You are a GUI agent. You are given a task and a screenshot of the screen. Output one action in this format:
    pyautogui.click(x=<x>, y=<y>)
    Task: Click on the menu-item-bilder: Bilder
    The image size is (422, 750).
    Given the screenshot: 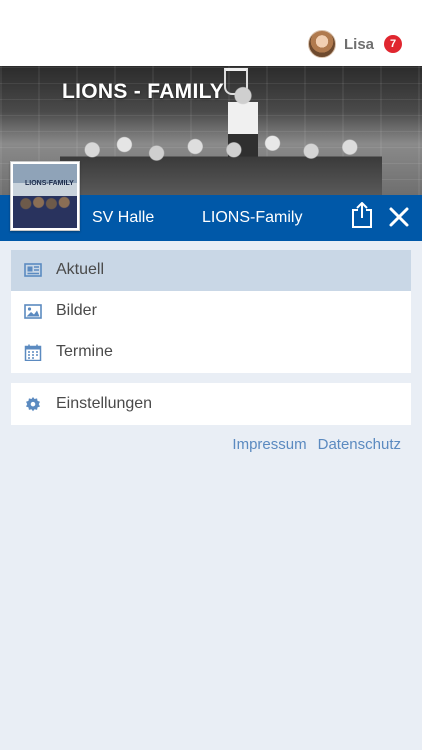 What is the action you would take?
    pyautogui.click(x=211, y=311)
    